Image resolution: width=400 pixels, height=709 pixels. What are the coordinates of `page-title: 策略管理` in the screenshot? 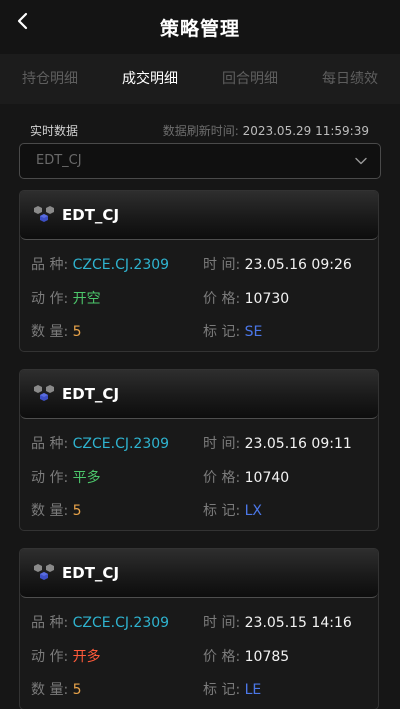 It's located at (199, 29).